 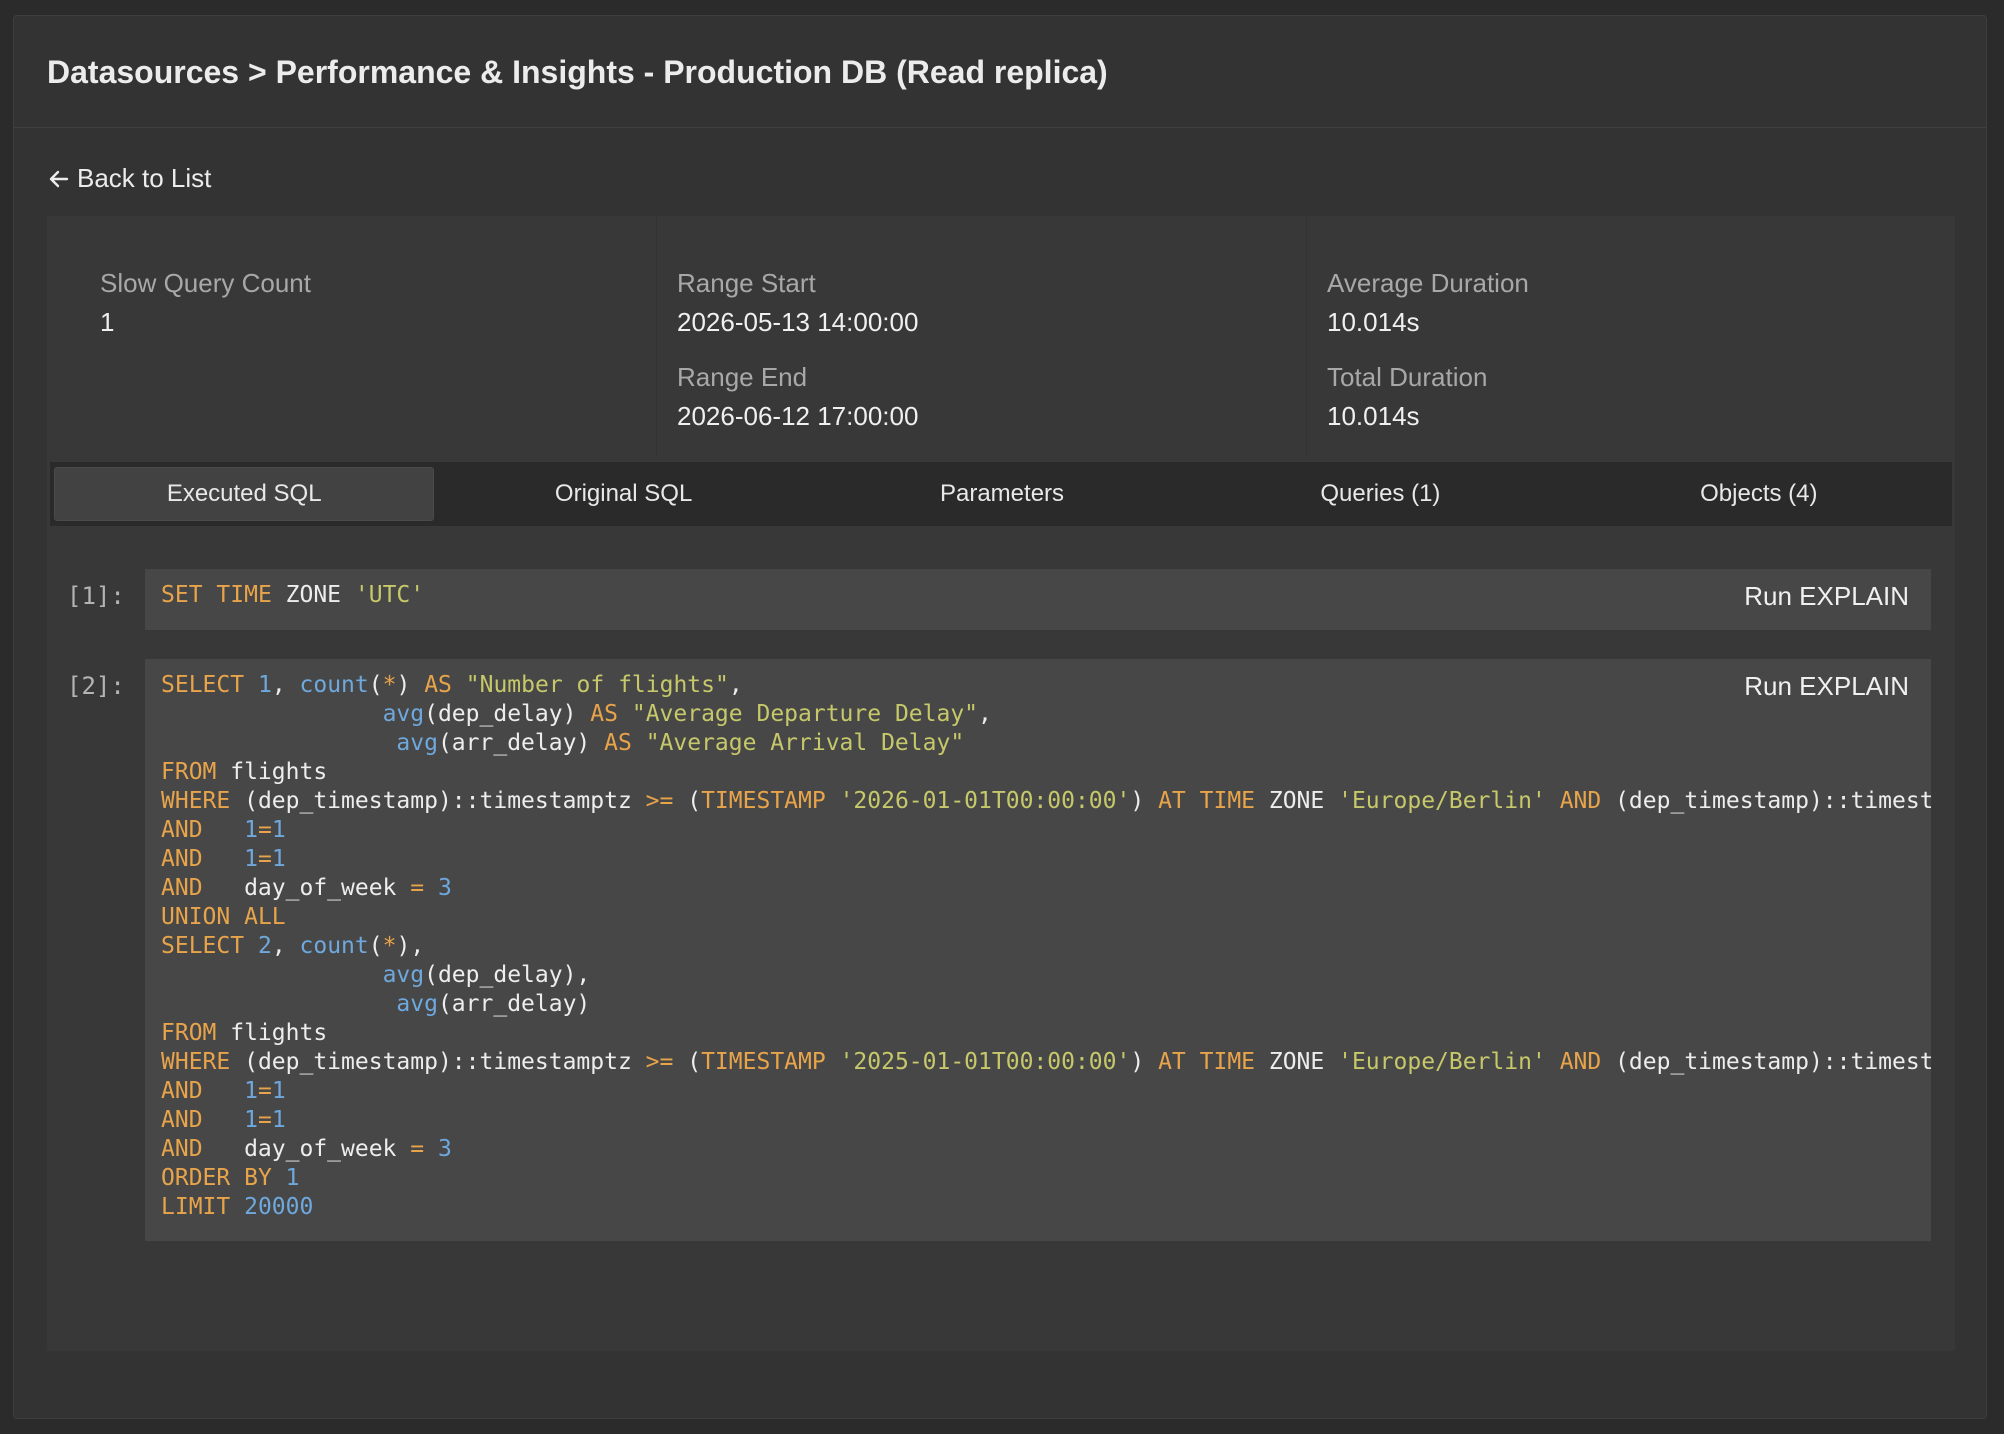 I want to click on tab-parameters: Parameters, so click(x=1002, y=494).